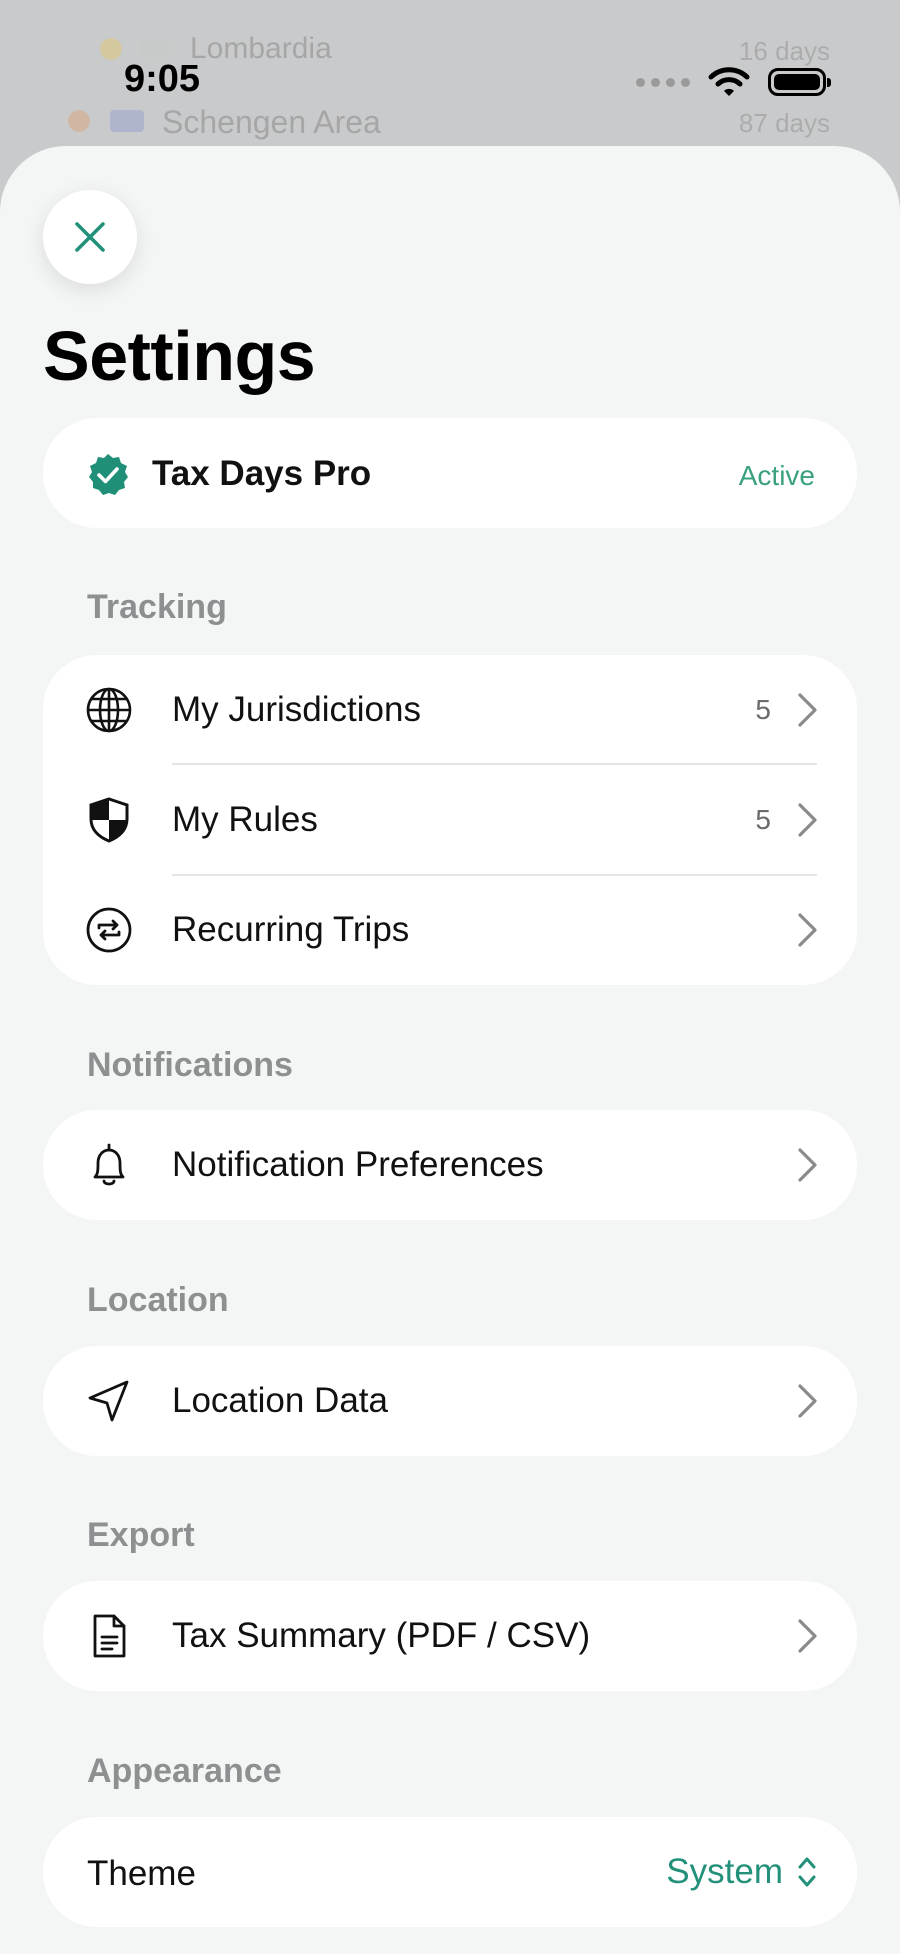 The height and width of the screenshot is (1954, 900). I want to click on row-label: My Jurisdictions, so click(296, 709).